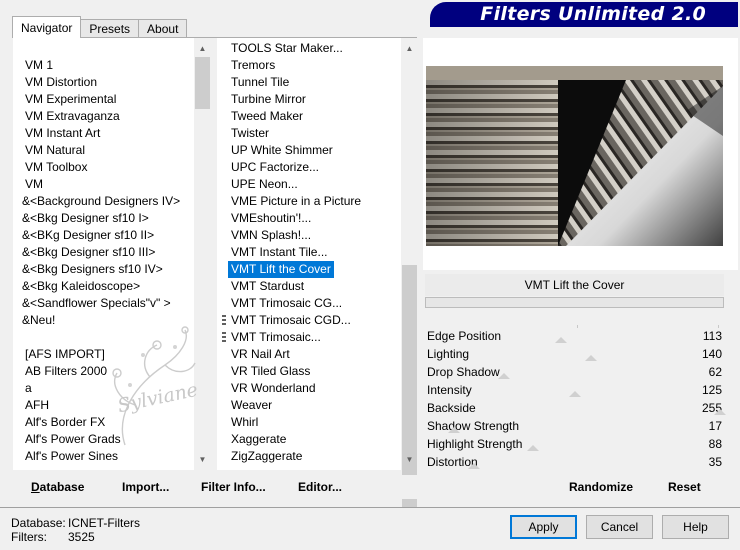 This screenshot has width=740, height=550. Describe the element at coordinates (29, 537) in the screenshot. I see `filters-count-label: Filters:` at that location.